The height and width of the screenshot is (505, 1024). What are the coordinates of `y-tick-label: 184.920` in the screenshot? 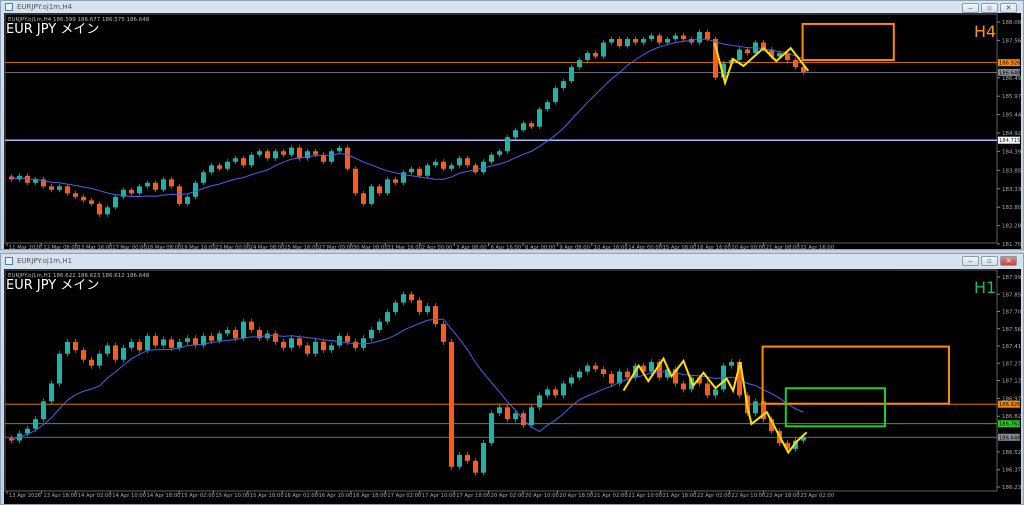 It's located at (1011, 134).